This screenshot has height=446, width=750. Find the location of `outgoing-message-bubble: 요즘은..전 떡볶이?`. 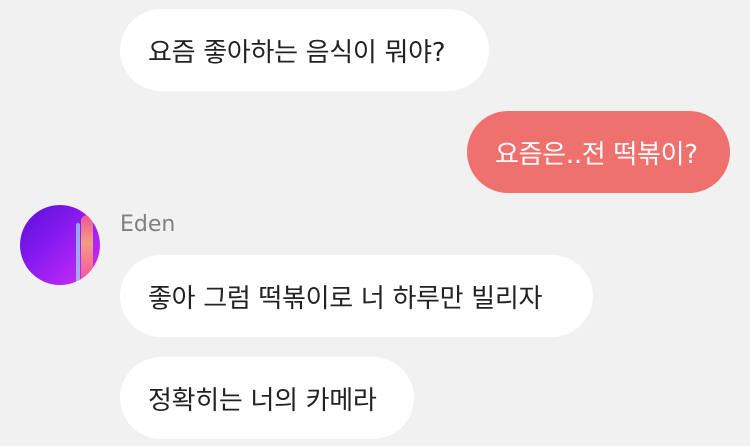

outgoing-message-bubble: 요즘은..전 떡볶이? is located at coordinates (598, 152).